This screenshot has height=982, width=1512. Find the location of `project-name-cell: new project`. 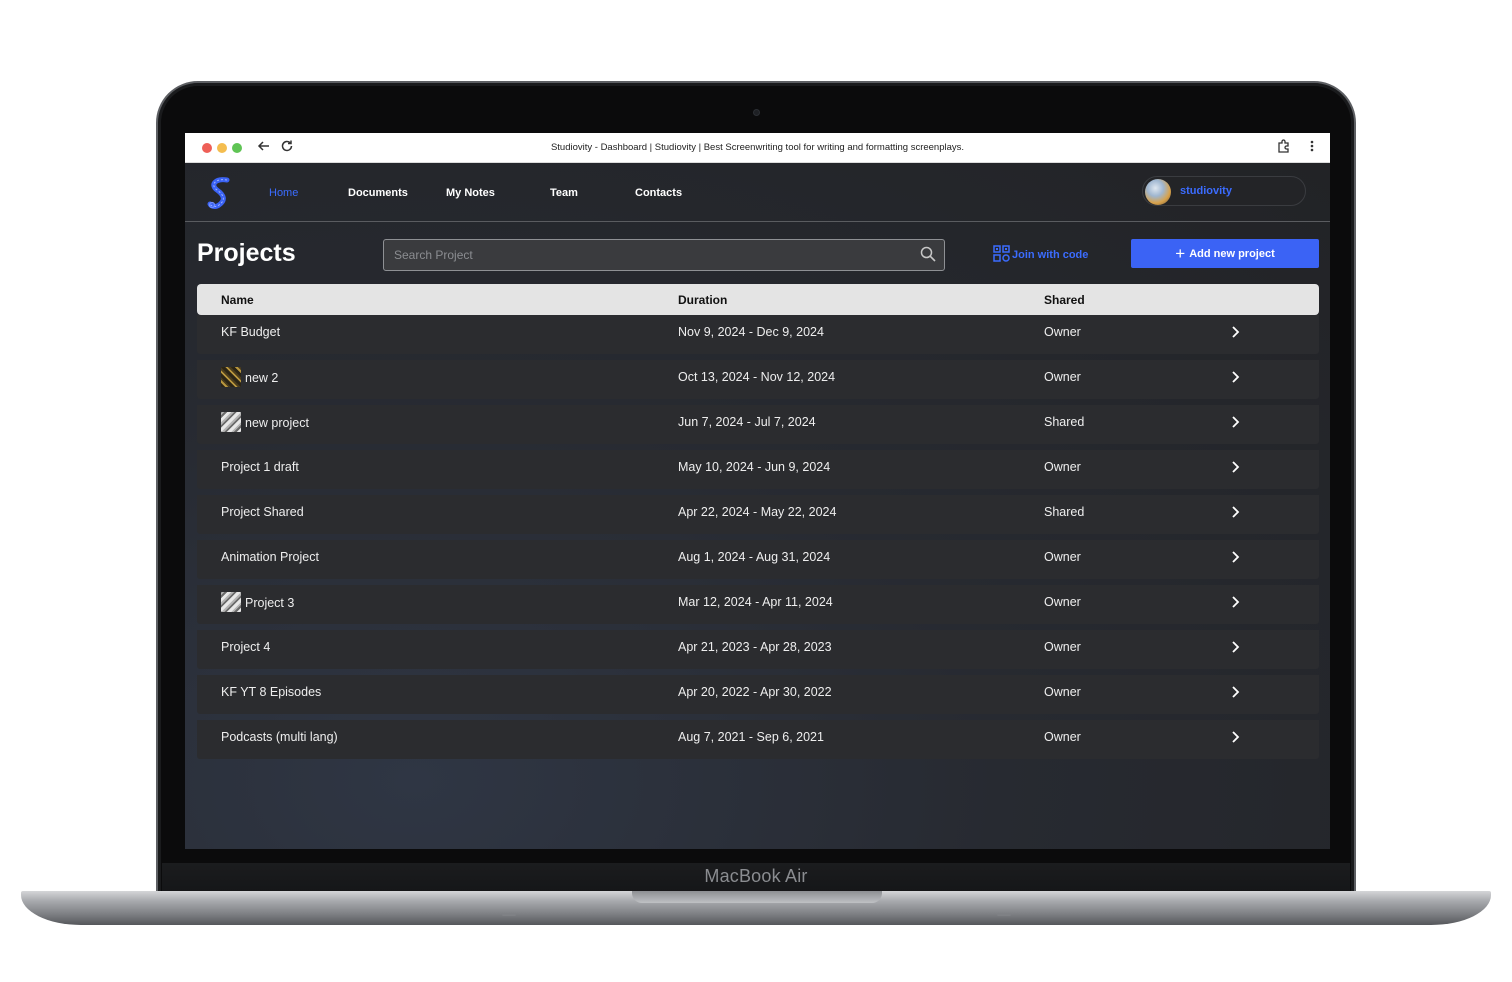

project-name-cell: new project is located at coordinates (265, 422).